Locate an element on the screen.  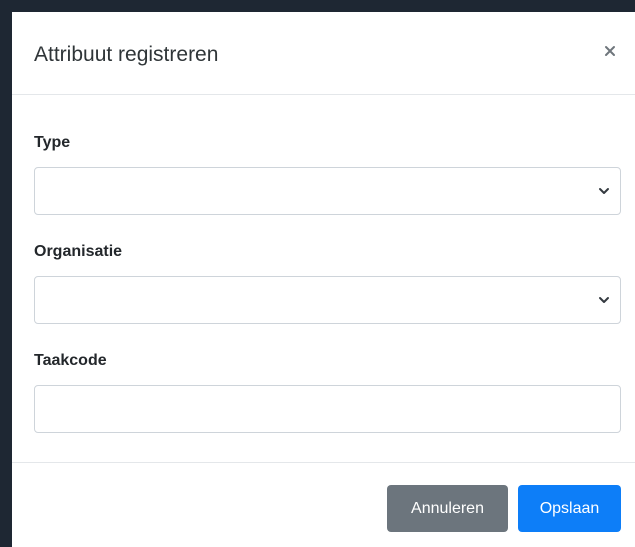
dialog-title: Attribuut registreren is located at coordinates (126, 54).